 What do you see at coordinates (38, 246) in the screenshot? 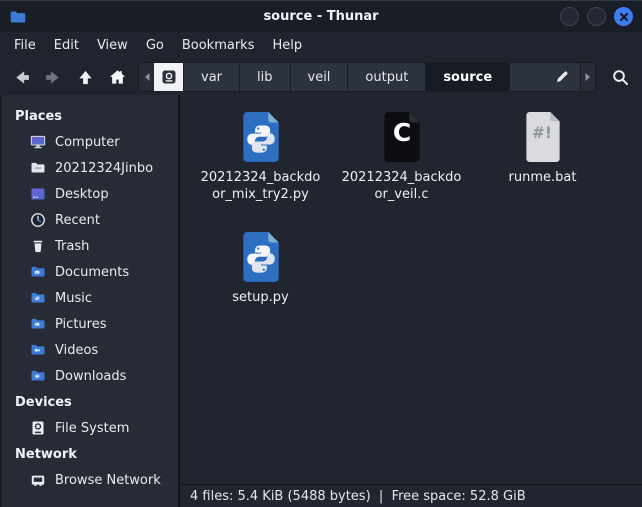
I see `trash-icon` at bounding box center [38, 246].